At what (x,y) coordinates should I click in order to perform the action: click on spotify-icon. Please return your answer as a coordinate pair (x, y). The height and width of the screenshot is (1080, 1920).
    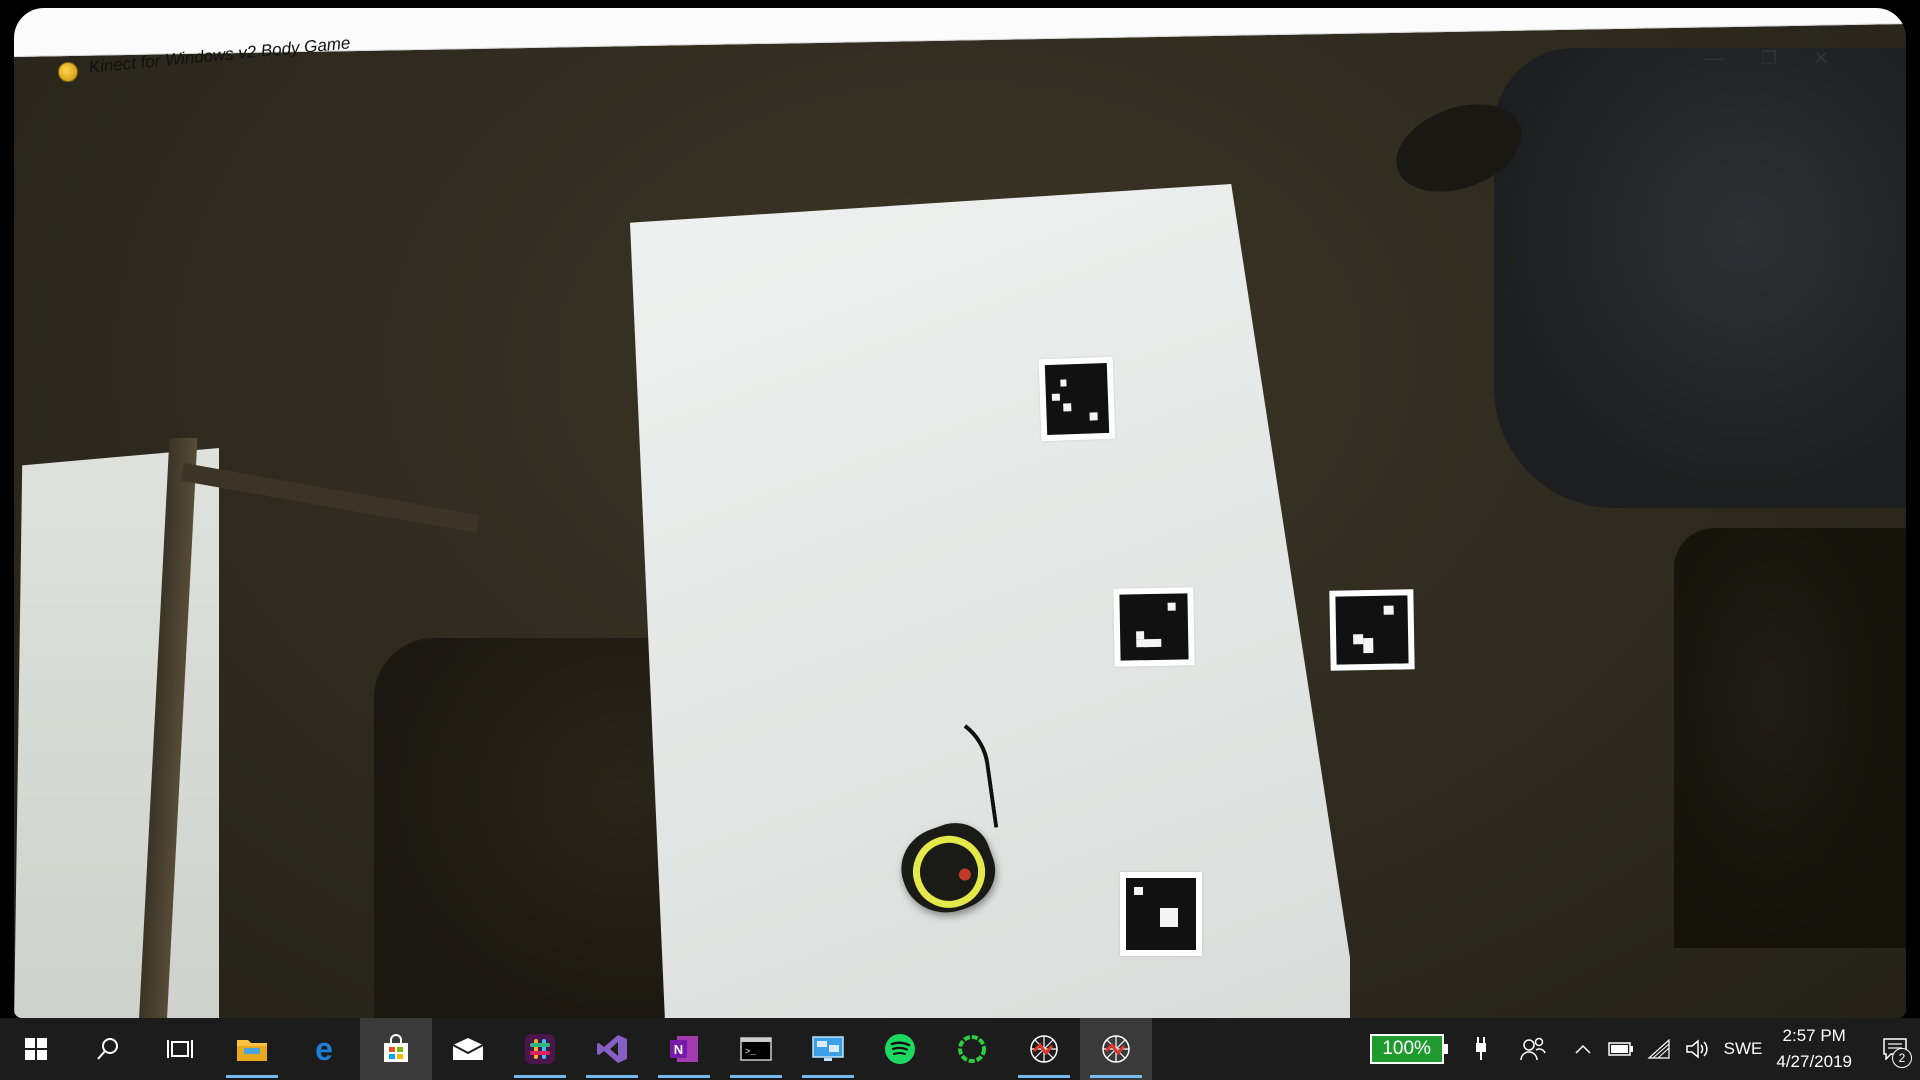
    Looking at the image, I should click on (900, 1049).